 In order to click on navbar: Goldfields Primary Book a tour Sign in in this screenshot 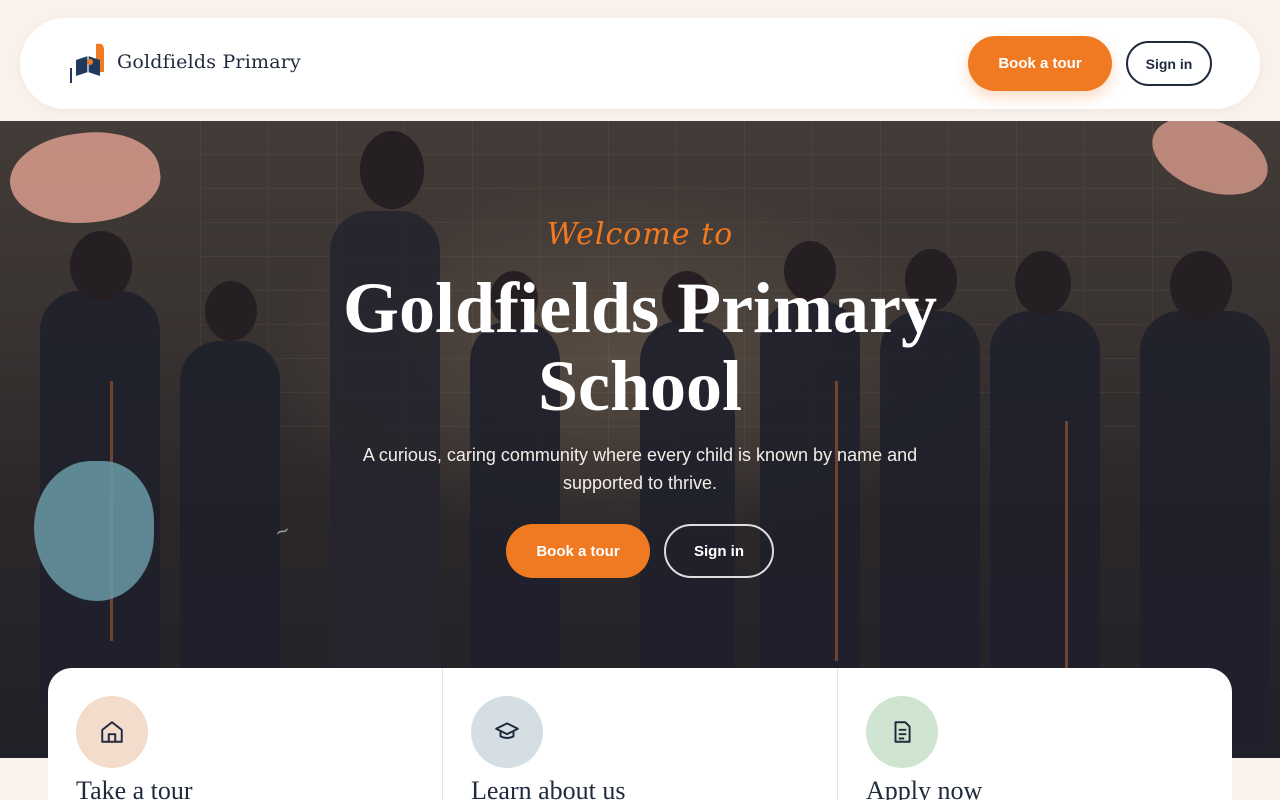, I will do `click(640, 63)`.